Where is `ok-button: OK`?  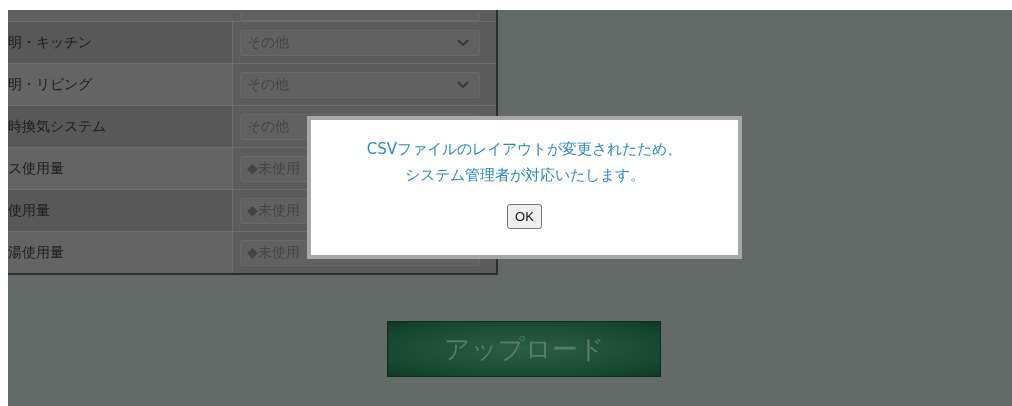 ok-button: OK is located at coordinates (524, 216).